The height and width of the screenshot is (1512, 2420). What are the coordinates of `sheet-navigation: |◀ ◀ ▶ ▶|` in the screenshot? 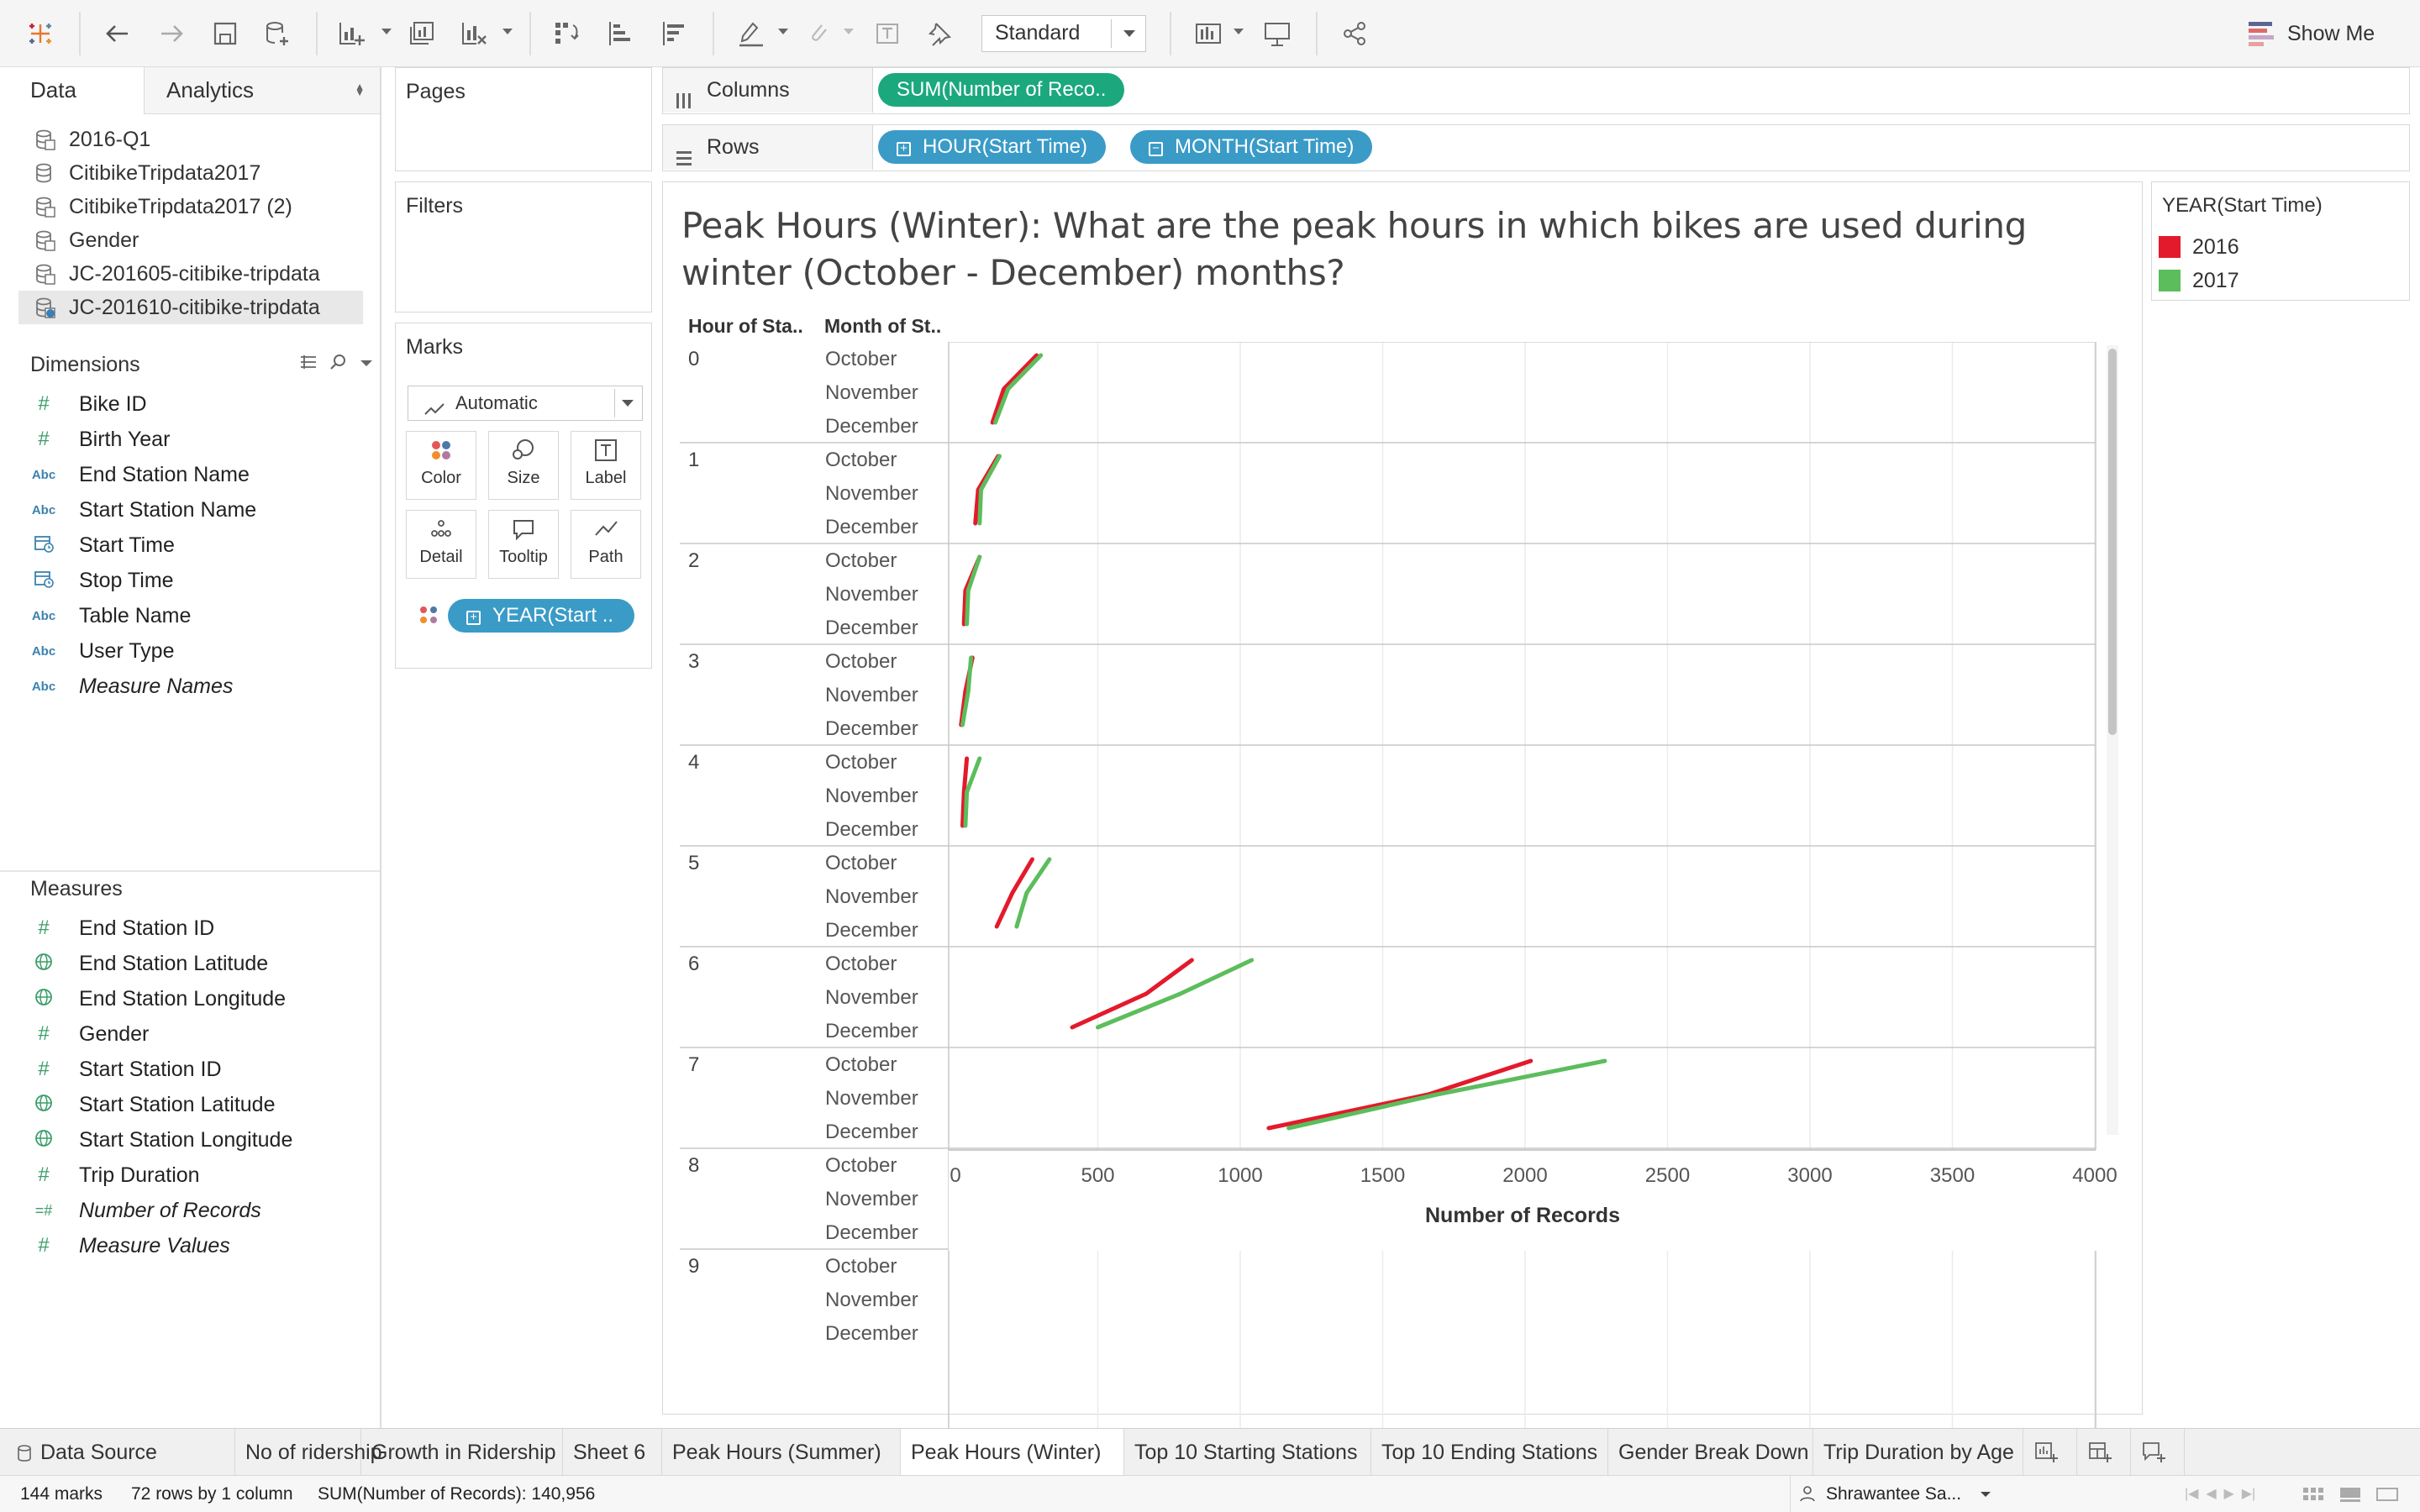 It's located at (2220, 1494).